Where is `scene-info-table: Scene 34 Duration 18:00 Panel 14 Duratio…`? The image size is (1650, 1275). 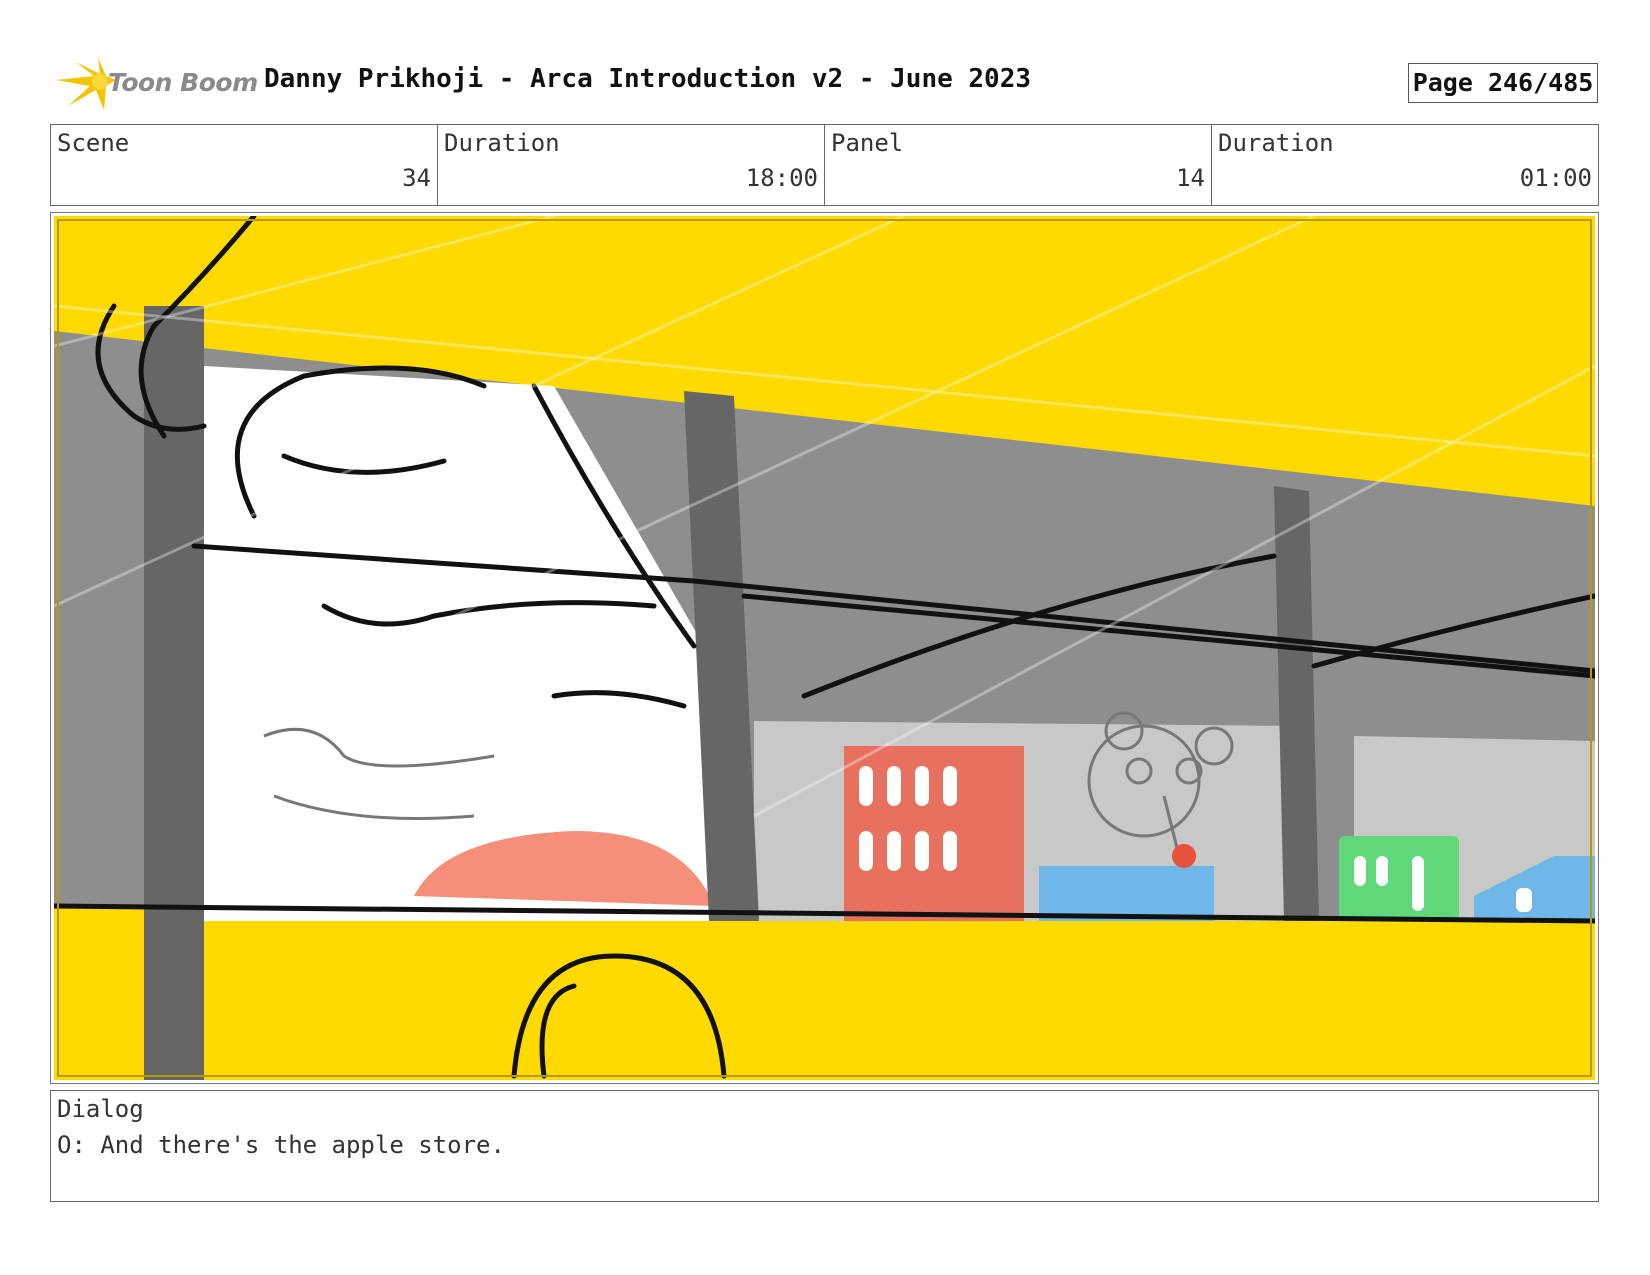 scene-info-table: Scene 34 Duration 18:00 Panel 14 Duratio… is located at coordinates (824, 165).